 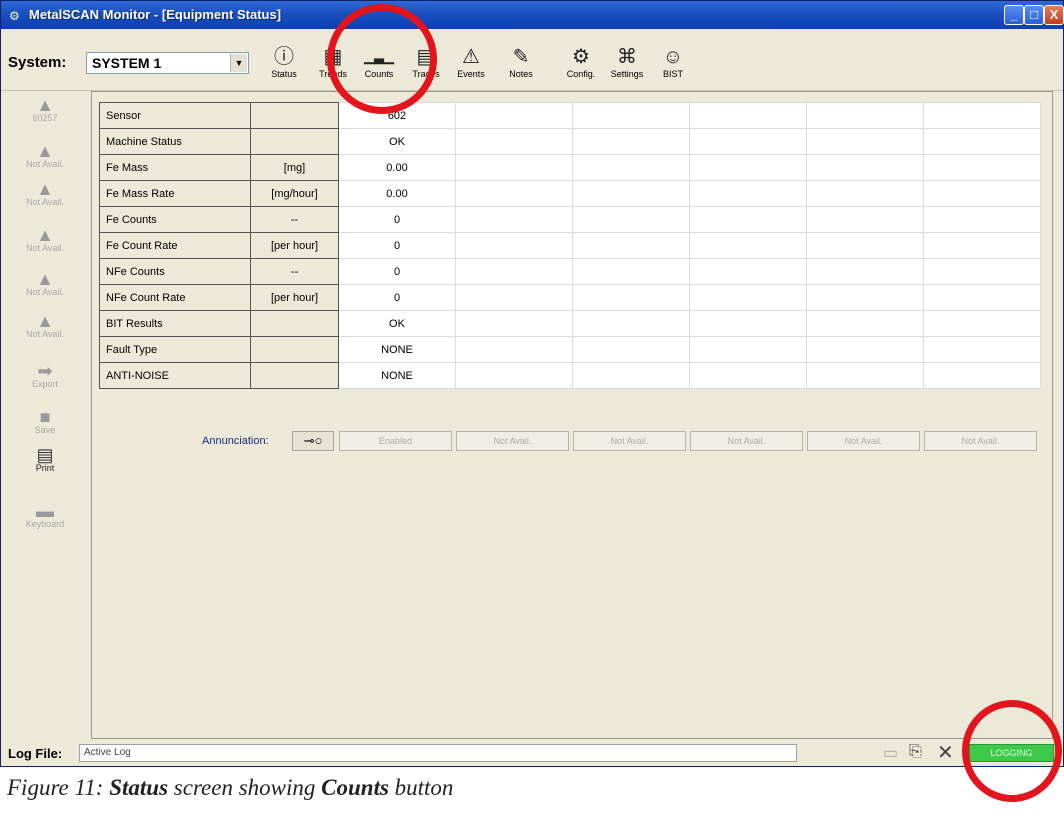 I want to click on save-button: ■ Save, so click(x=45, y=421).